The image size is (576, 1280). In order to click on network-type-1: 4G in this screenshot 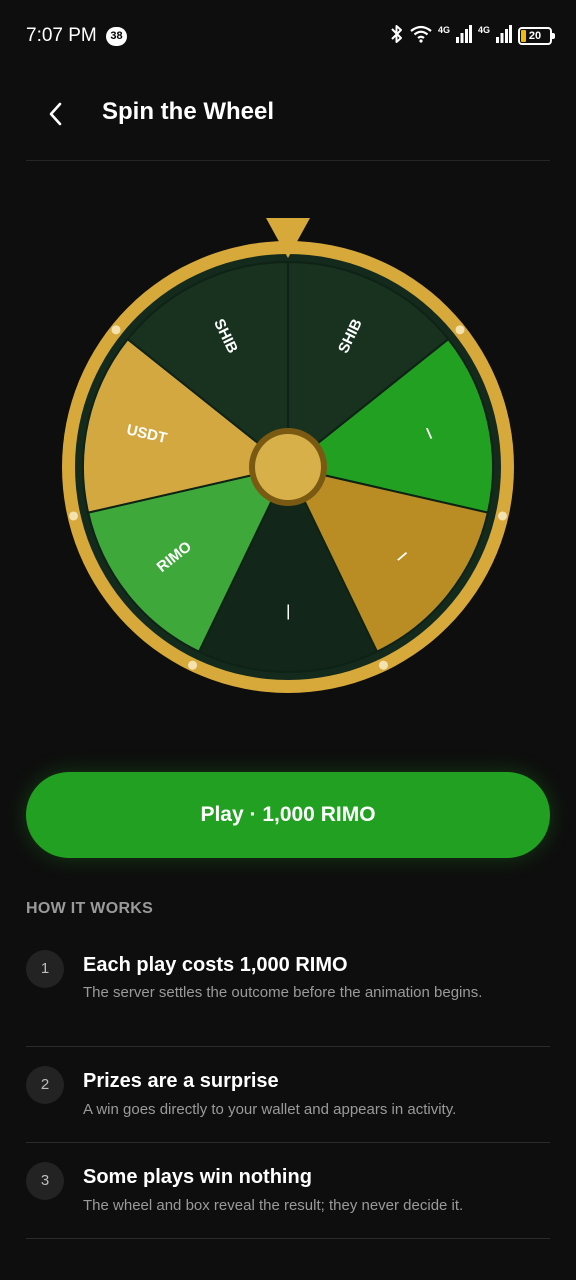, I will do `click(443, 30)`.